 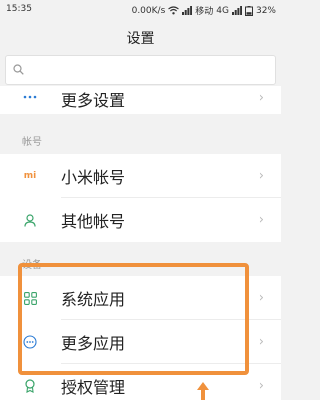 What do you see at coordinates (248, 10) in the screenshot?
I see `battery-icon` at bounding box center [248, 10].